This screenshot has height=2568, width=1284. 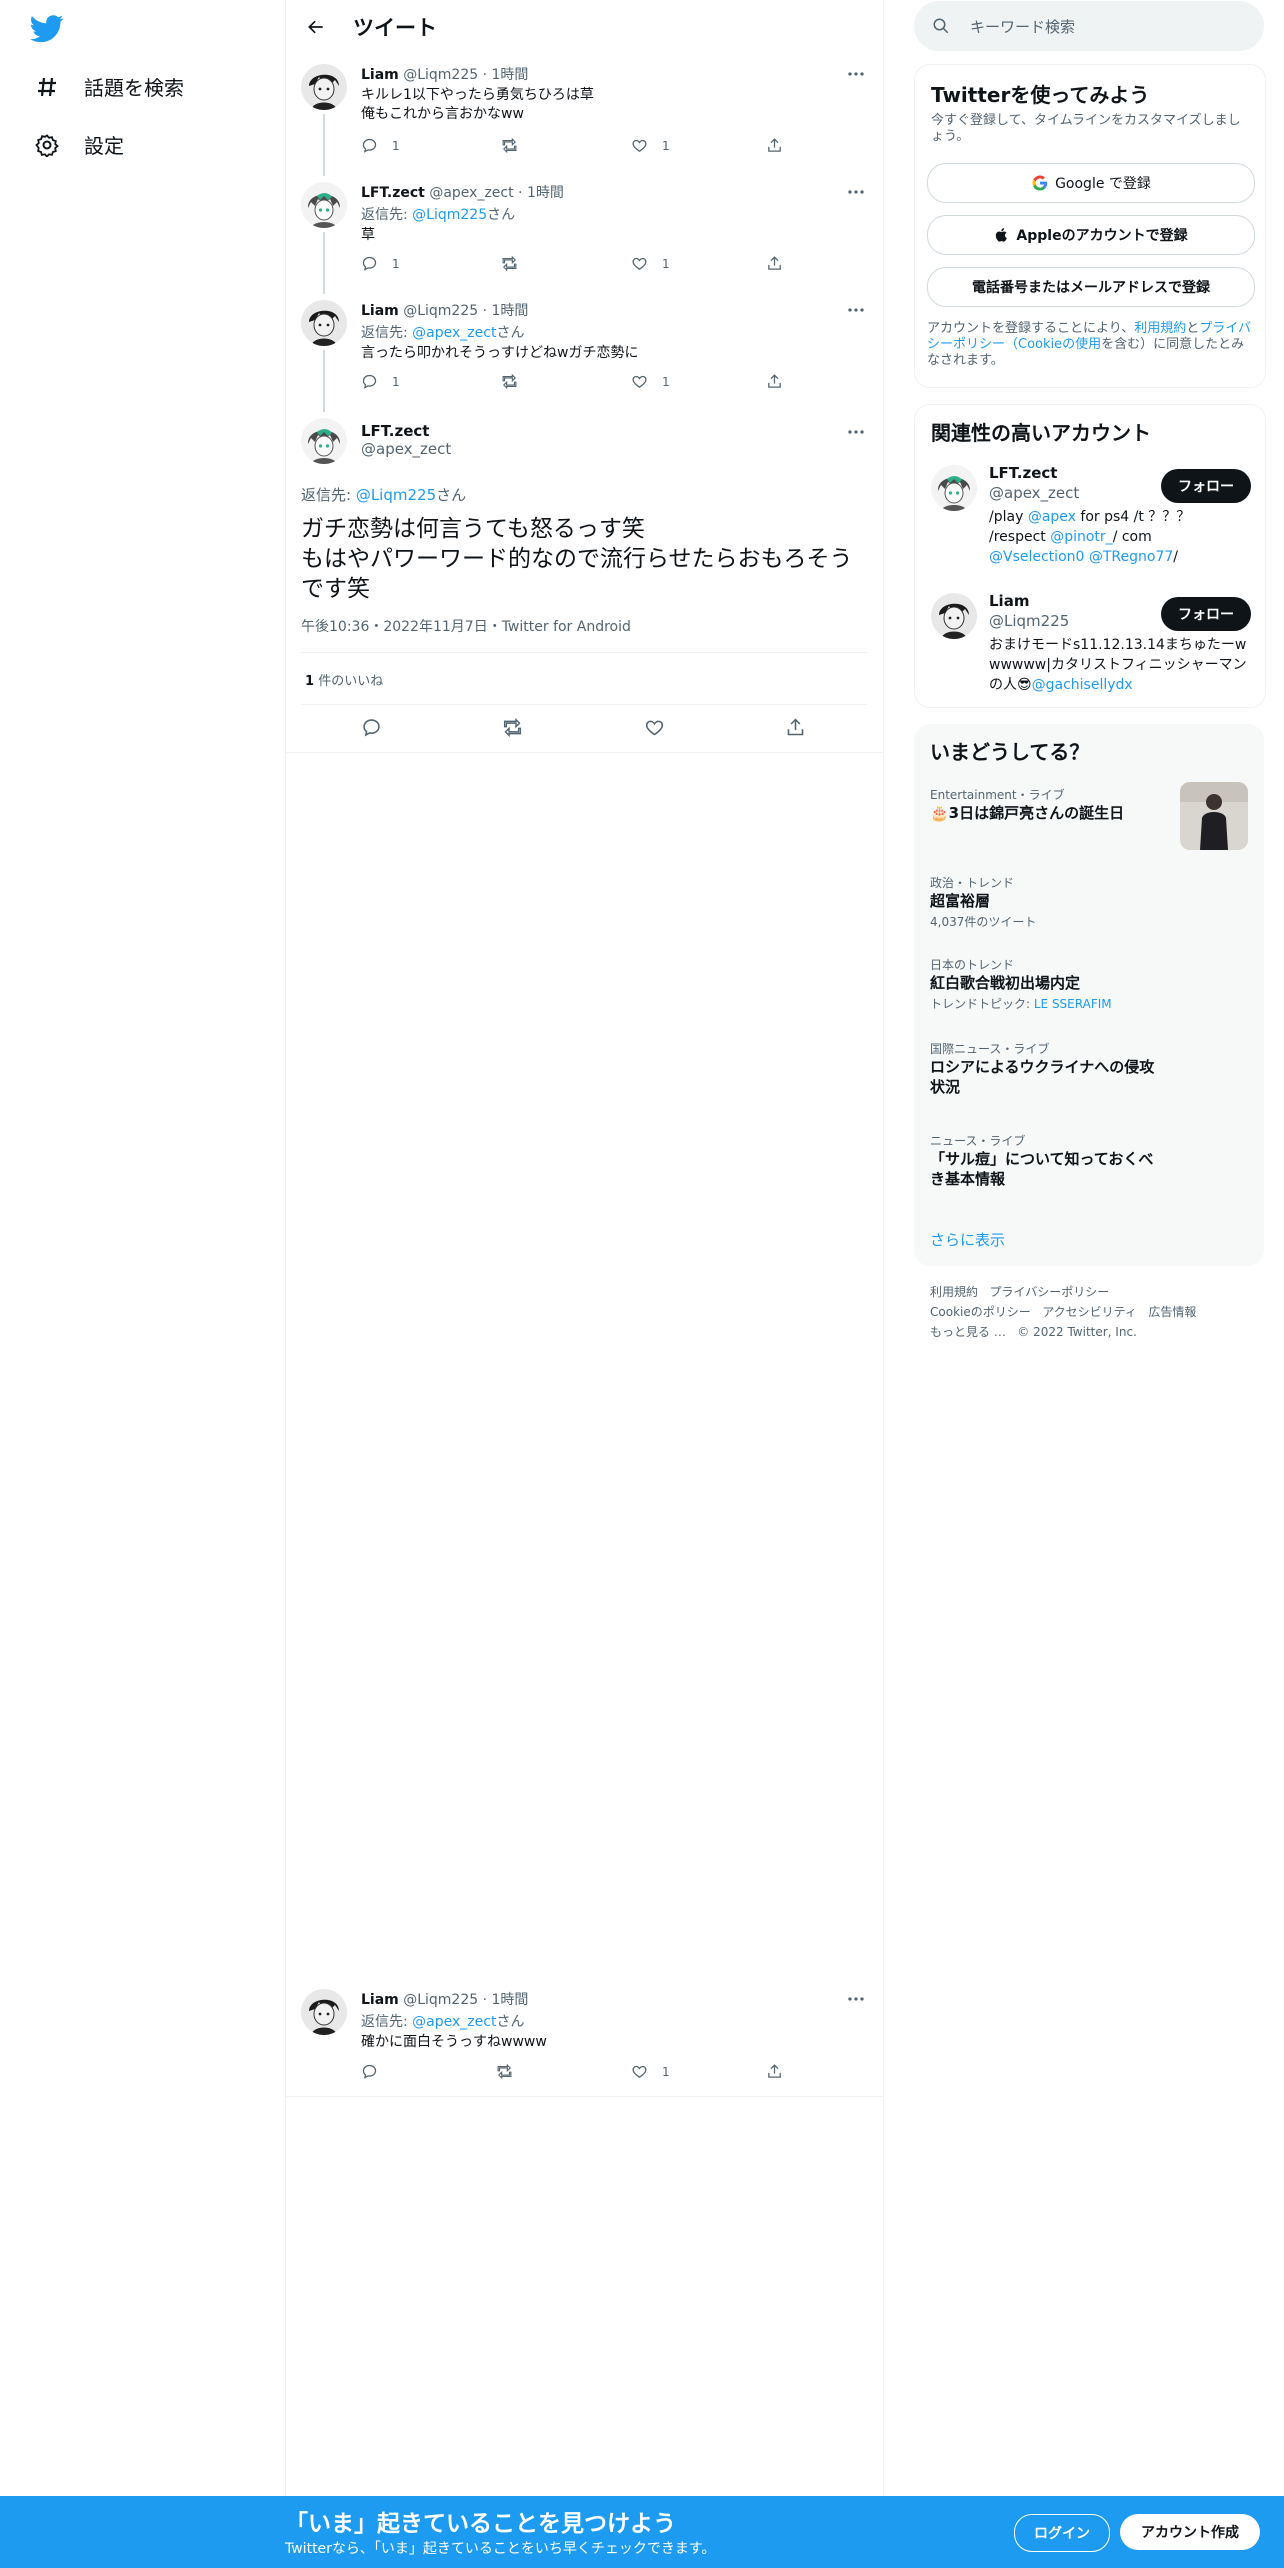 What do you see at coordinates (109, 86) in the screenshot?
I see `nav-explore: 話題を検索` at bounding box center [109, 86].